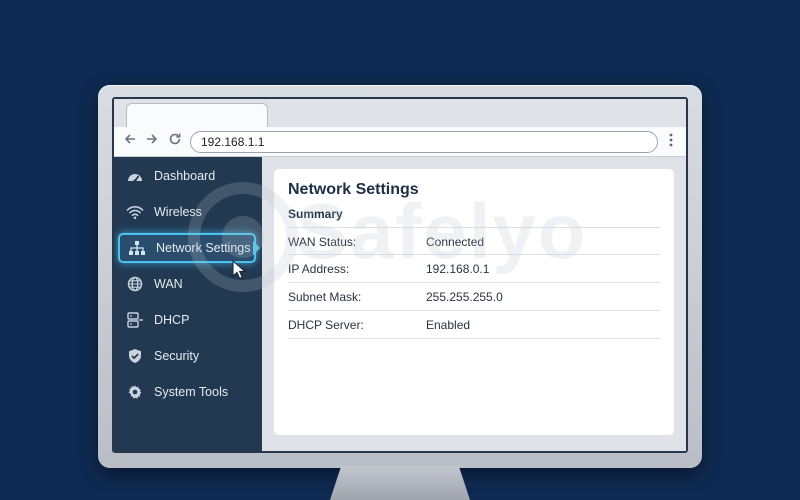 The width and height of the screenshot is (800, 500). Describe the element at coordinates (175, 142) in the screenshot. I see `reload-icon` at that location.